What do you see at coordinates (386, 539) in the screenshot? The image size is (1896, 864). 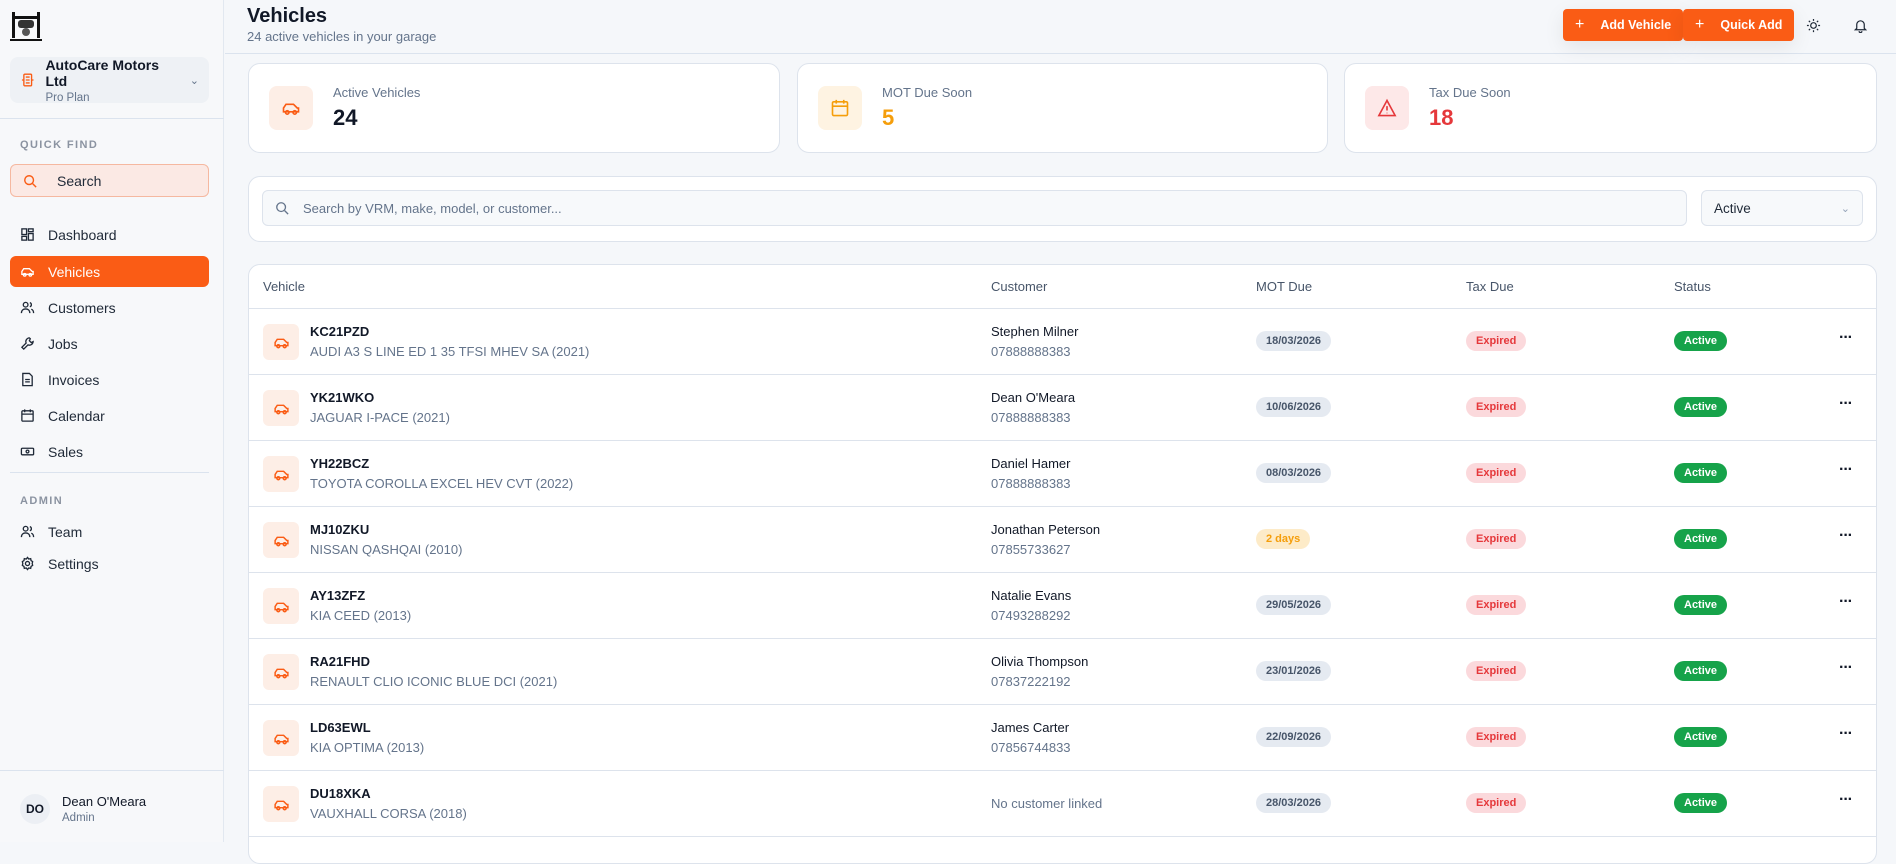 I see `vehicle-cell: MJ10ZKU NISSAN QASHQAI (2010)` at bounding box center [386, 539].